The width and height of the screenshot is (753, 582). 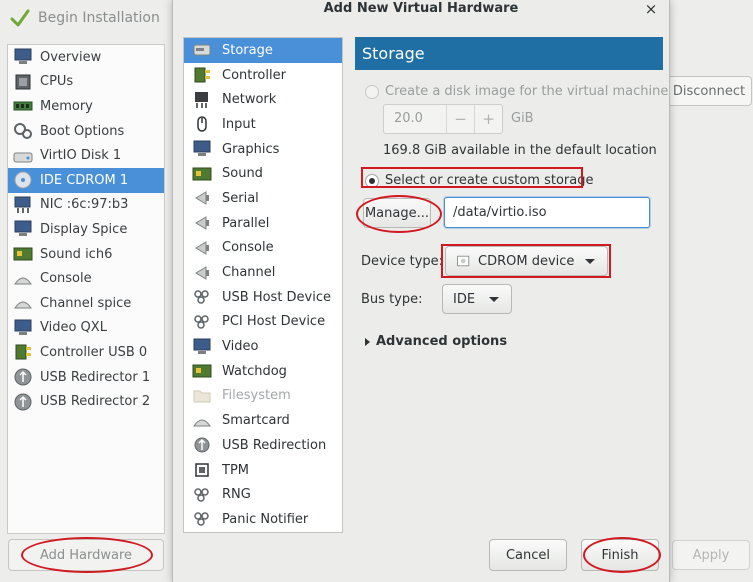 What do you see at coordinates (242, 174) in the screenshot?
I see `hardware-item-label: Sound` at bounding box center [242, 174].